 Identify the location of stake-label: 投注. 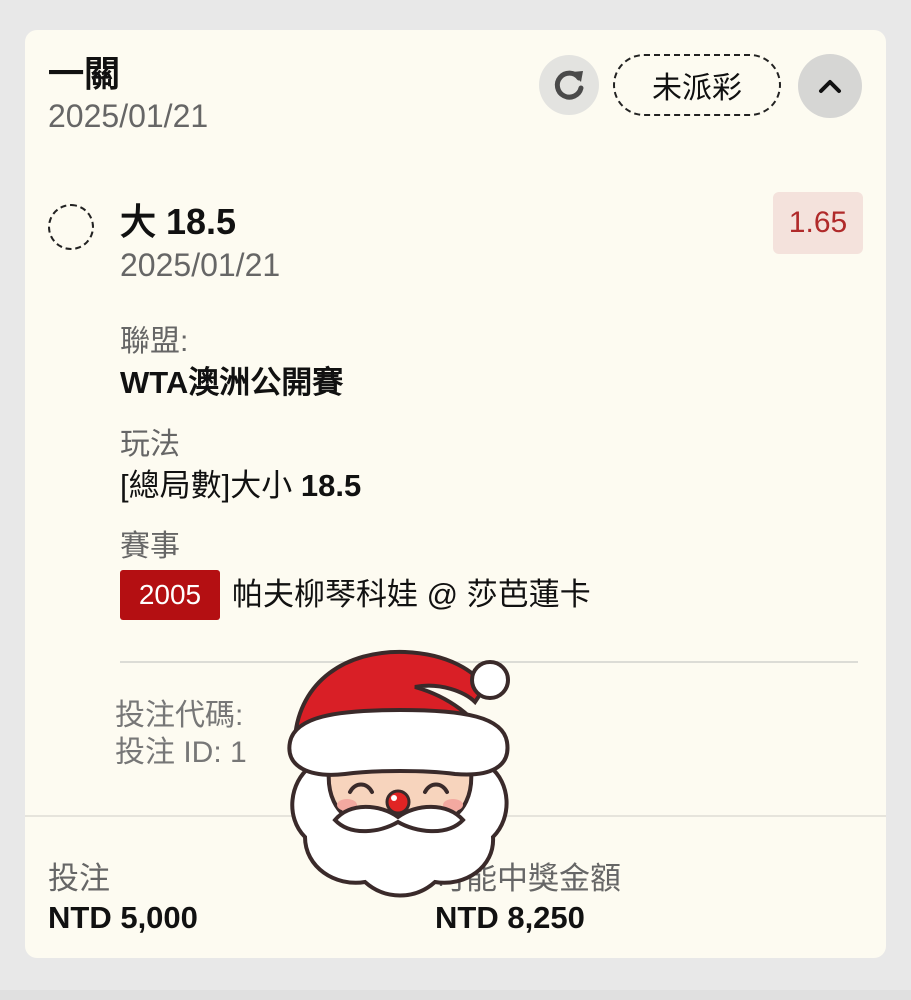
(79, 878).